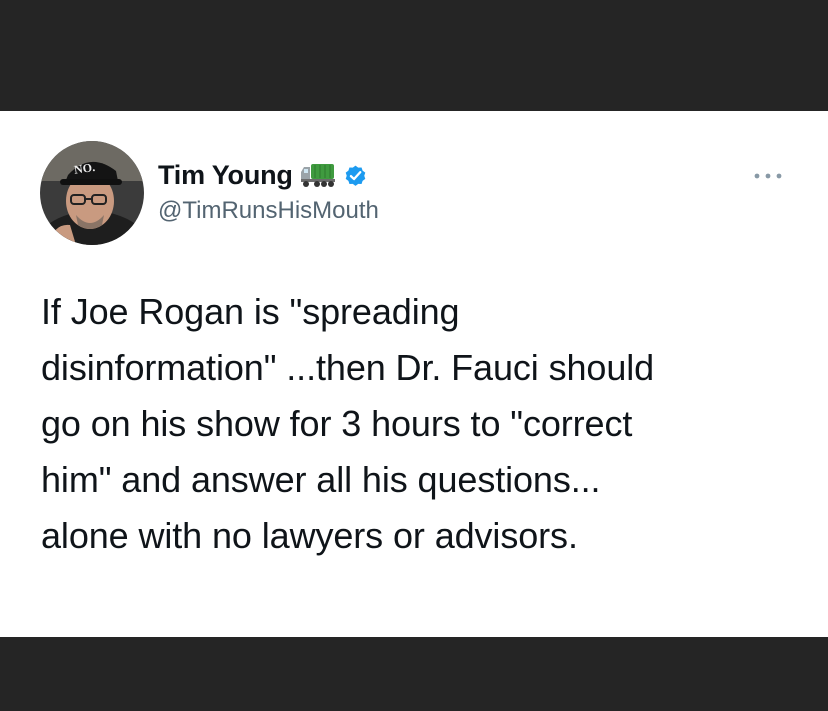  I want to click on more-options-icon, so click(768, 175).